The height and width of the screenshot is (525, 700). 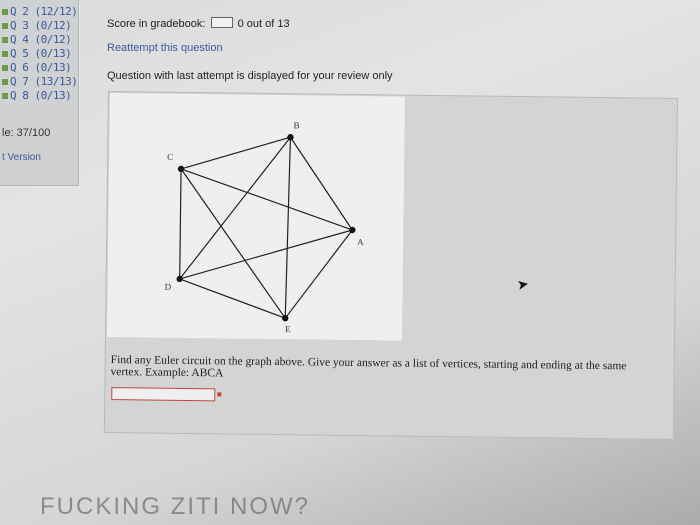 What do you see at coordinates (522, 284) in the screenshot?
I see `mouse-cursor-icon: ➤` at bounding box center [522, 284].